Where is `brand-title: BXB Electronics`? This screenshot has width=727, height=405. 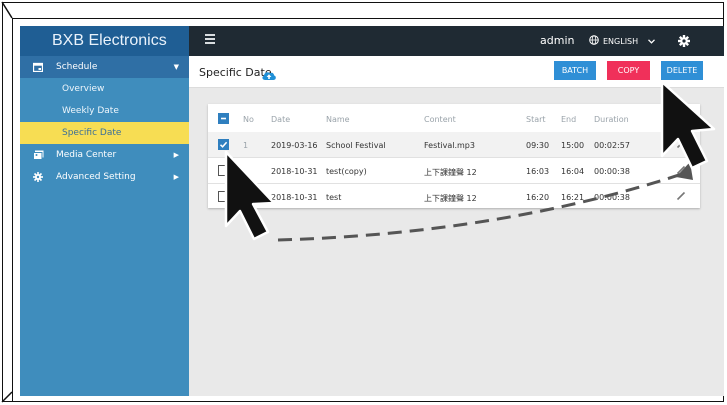
brand-title: BXB Electronics is located at coordinates (104, 41).